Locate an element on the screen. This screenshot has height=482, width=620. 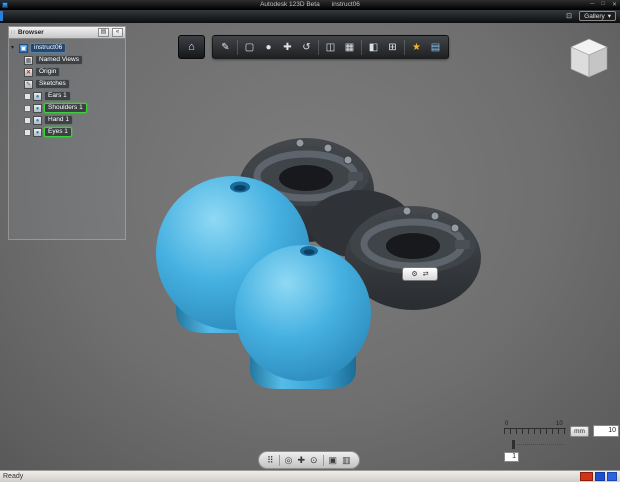
revolve-icon: ↺ is located at coordinates (306, 47).